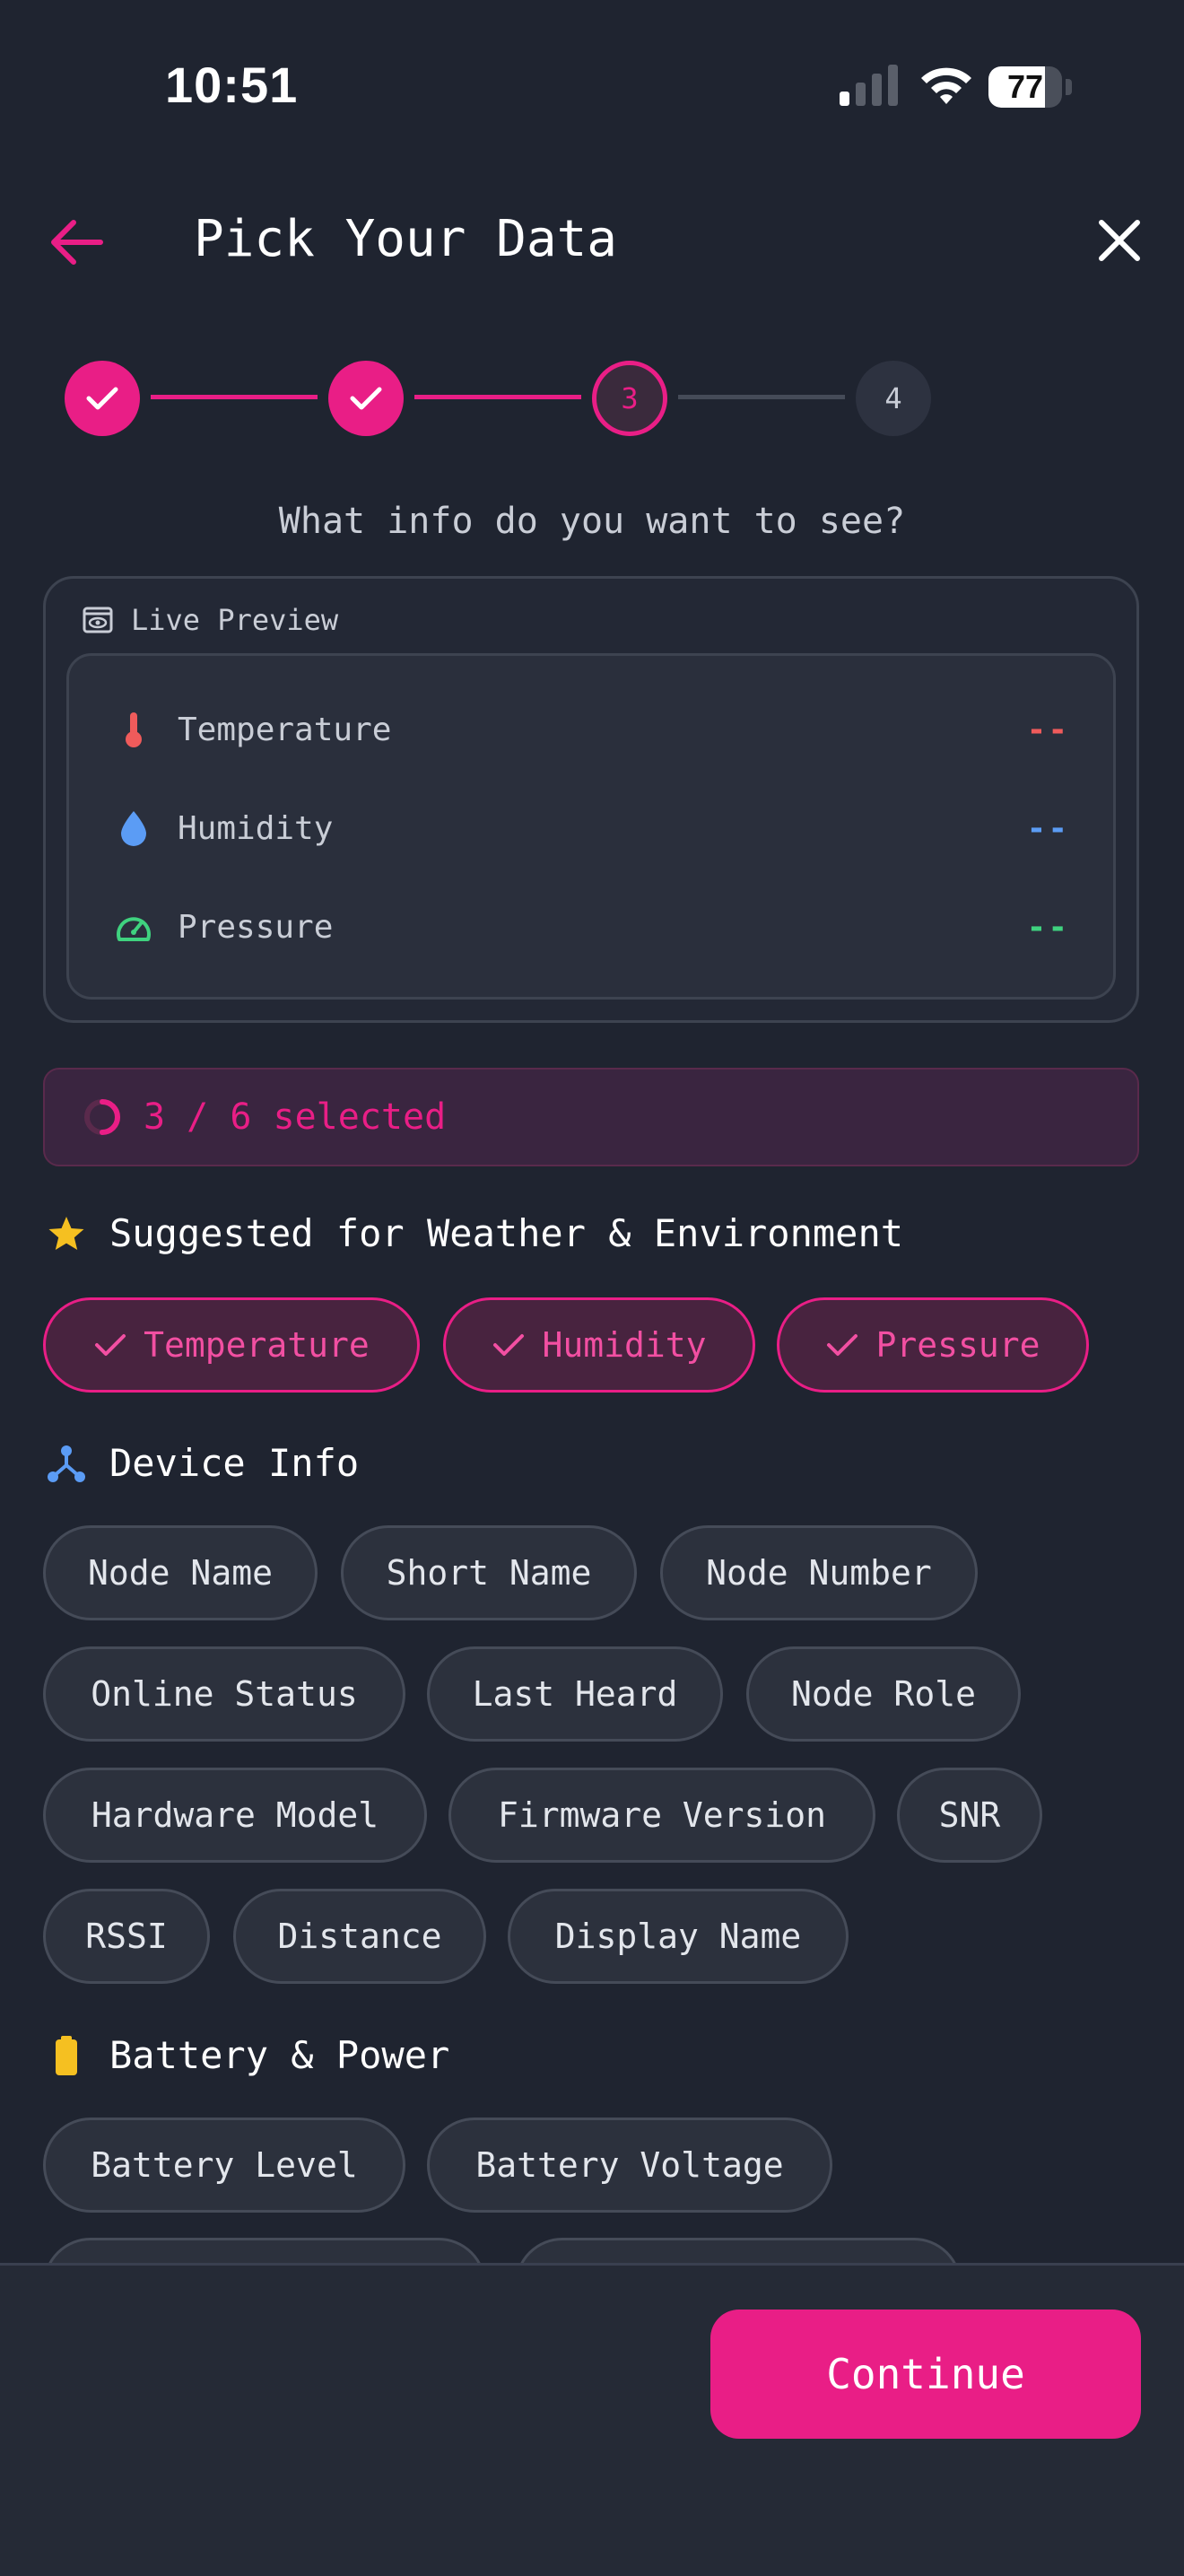 The height and width of the screenshot is (2576, 1184). Describe the element at coordinates (624, 1345) in the screenshot. I see `chip-label: Humidity` at that location.